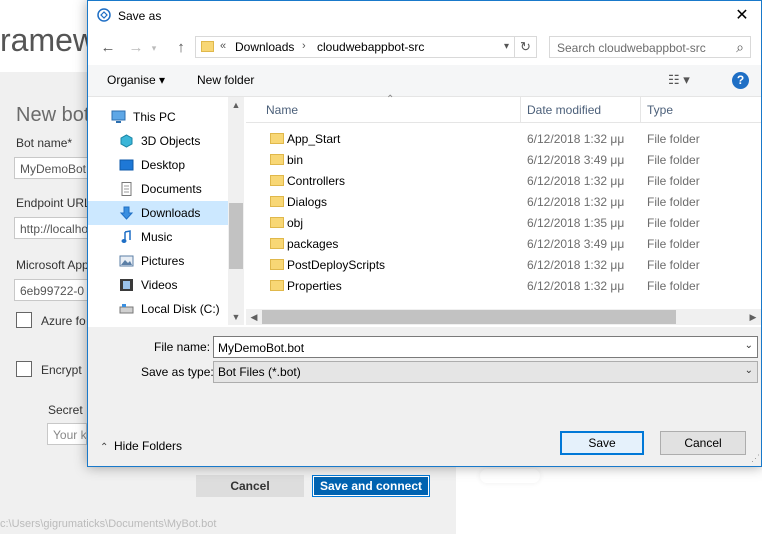 The height and width of the screenshot is (534, 762). Describe the element at coordinates (141, 446) in the screenshot. I see `hide-folders-toggle: ⌃ Hide Folders` at that location.